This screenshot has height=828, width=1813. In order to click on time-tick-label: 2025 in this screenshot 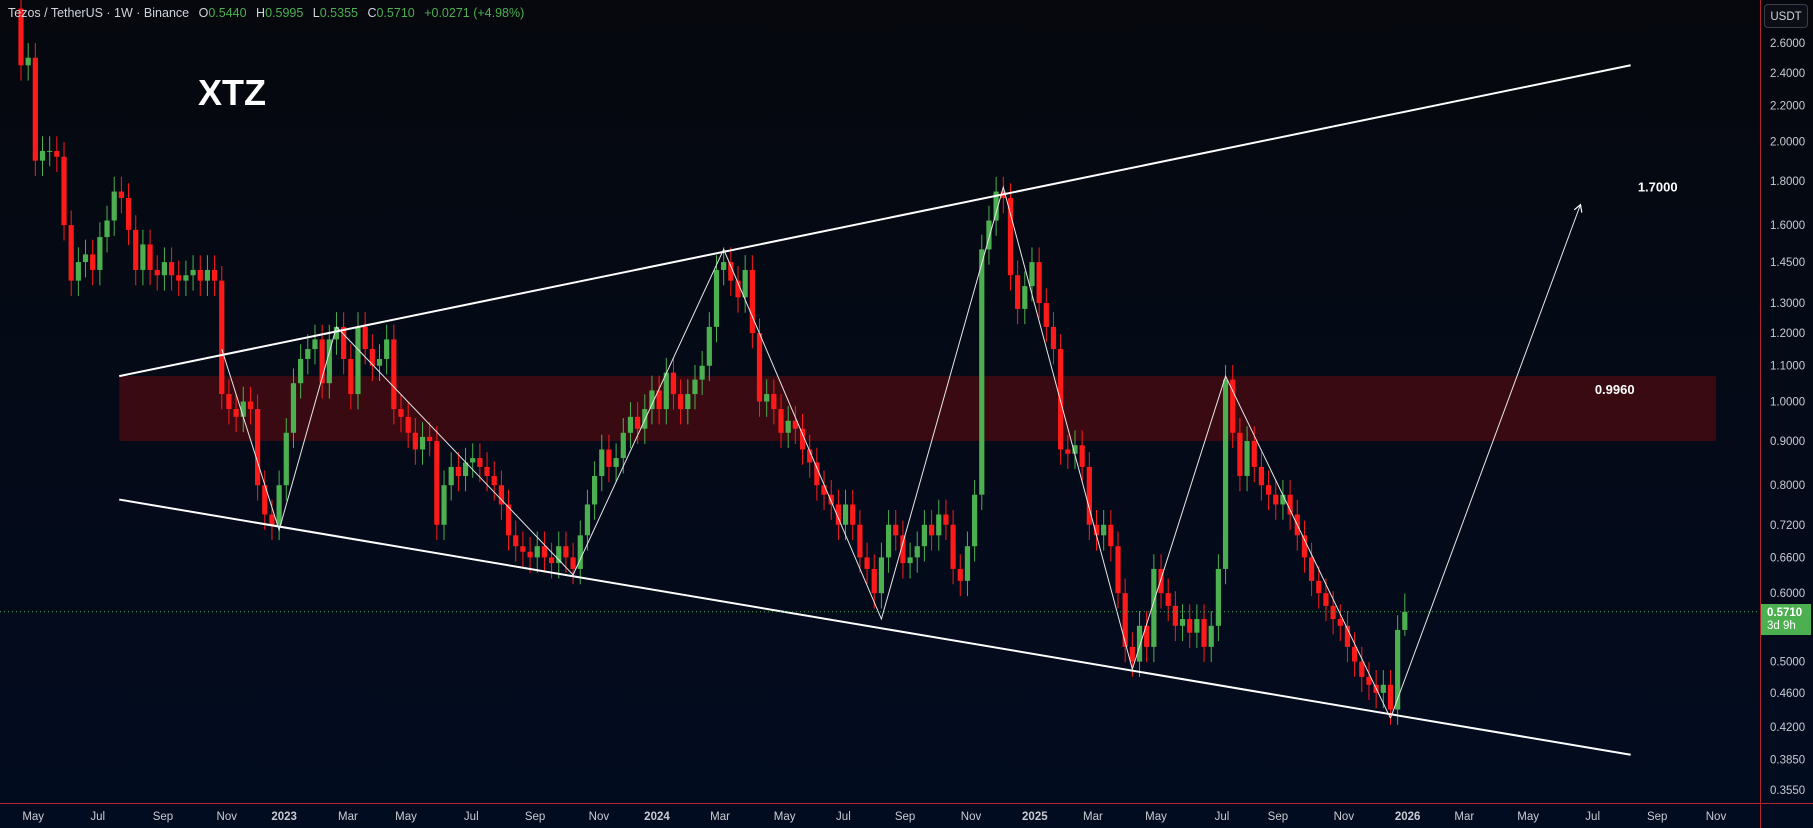, I will do `click(1035, 817)`.